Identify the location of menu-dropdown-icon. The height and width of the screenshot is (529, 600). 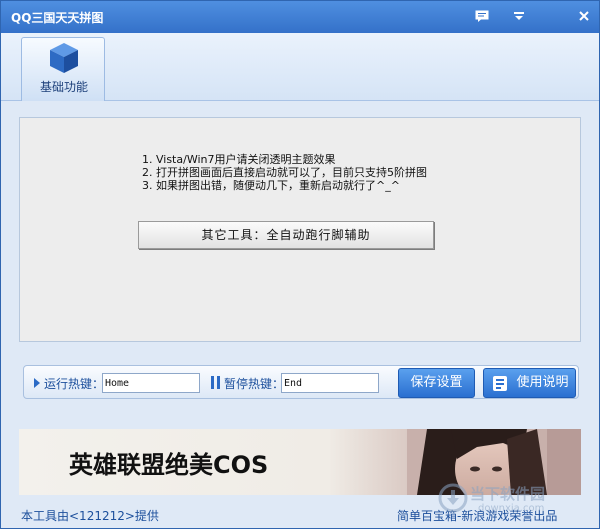
(519, 17).